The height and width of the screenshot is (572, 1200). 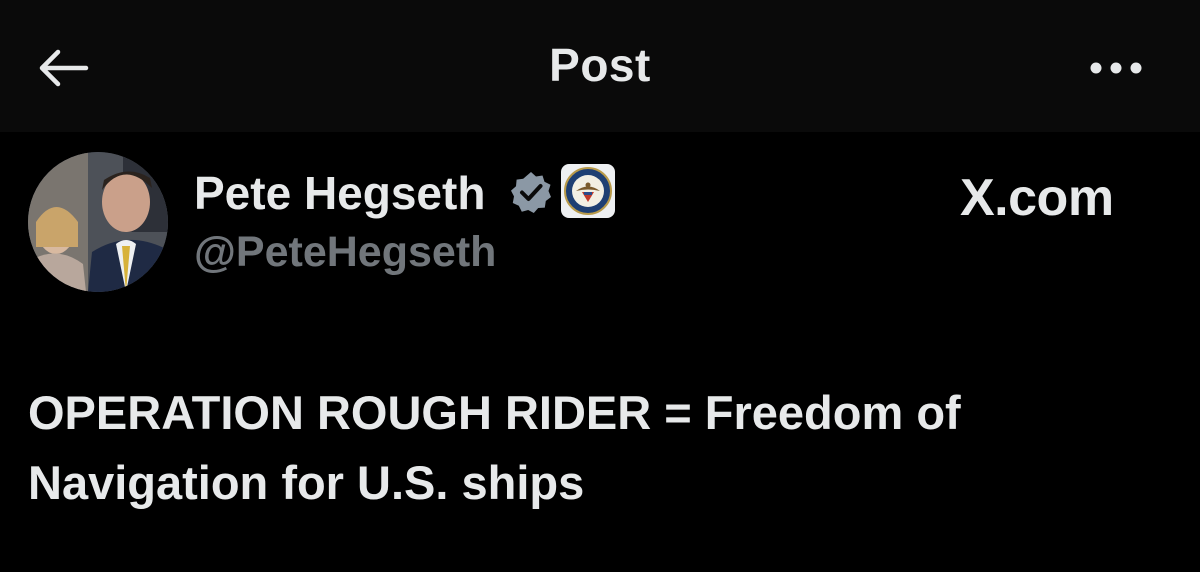 I want to click on page-title: Post, so click(x=600, y=65).